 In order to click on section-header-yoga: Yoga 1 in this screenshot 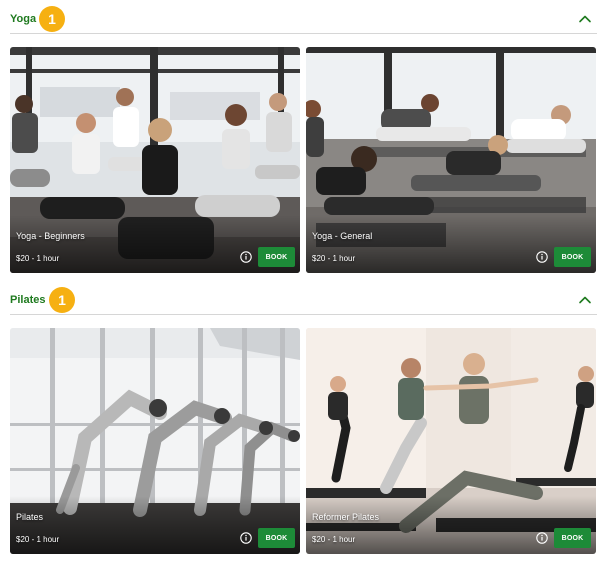, I will do `click(303, 19)`.